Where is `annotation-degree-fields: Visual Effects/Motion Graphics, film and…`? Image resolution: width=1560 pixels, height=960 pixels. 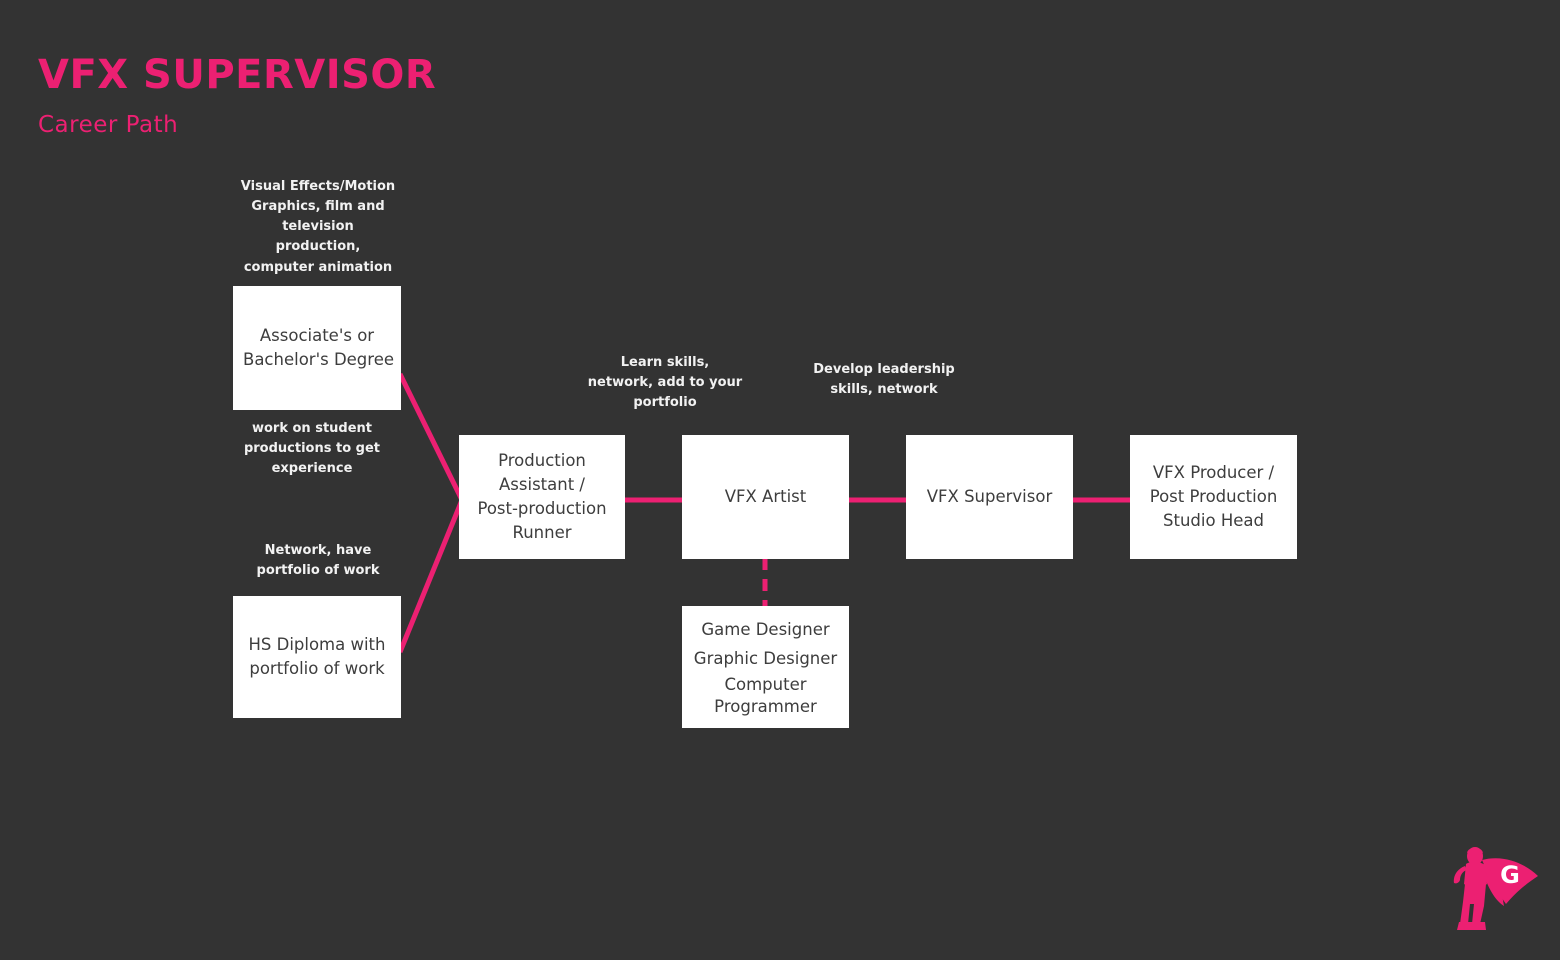
annotation-degree-fields: Visual Effects/Motion Graphics, film and… is located at coordinates (318, 227).